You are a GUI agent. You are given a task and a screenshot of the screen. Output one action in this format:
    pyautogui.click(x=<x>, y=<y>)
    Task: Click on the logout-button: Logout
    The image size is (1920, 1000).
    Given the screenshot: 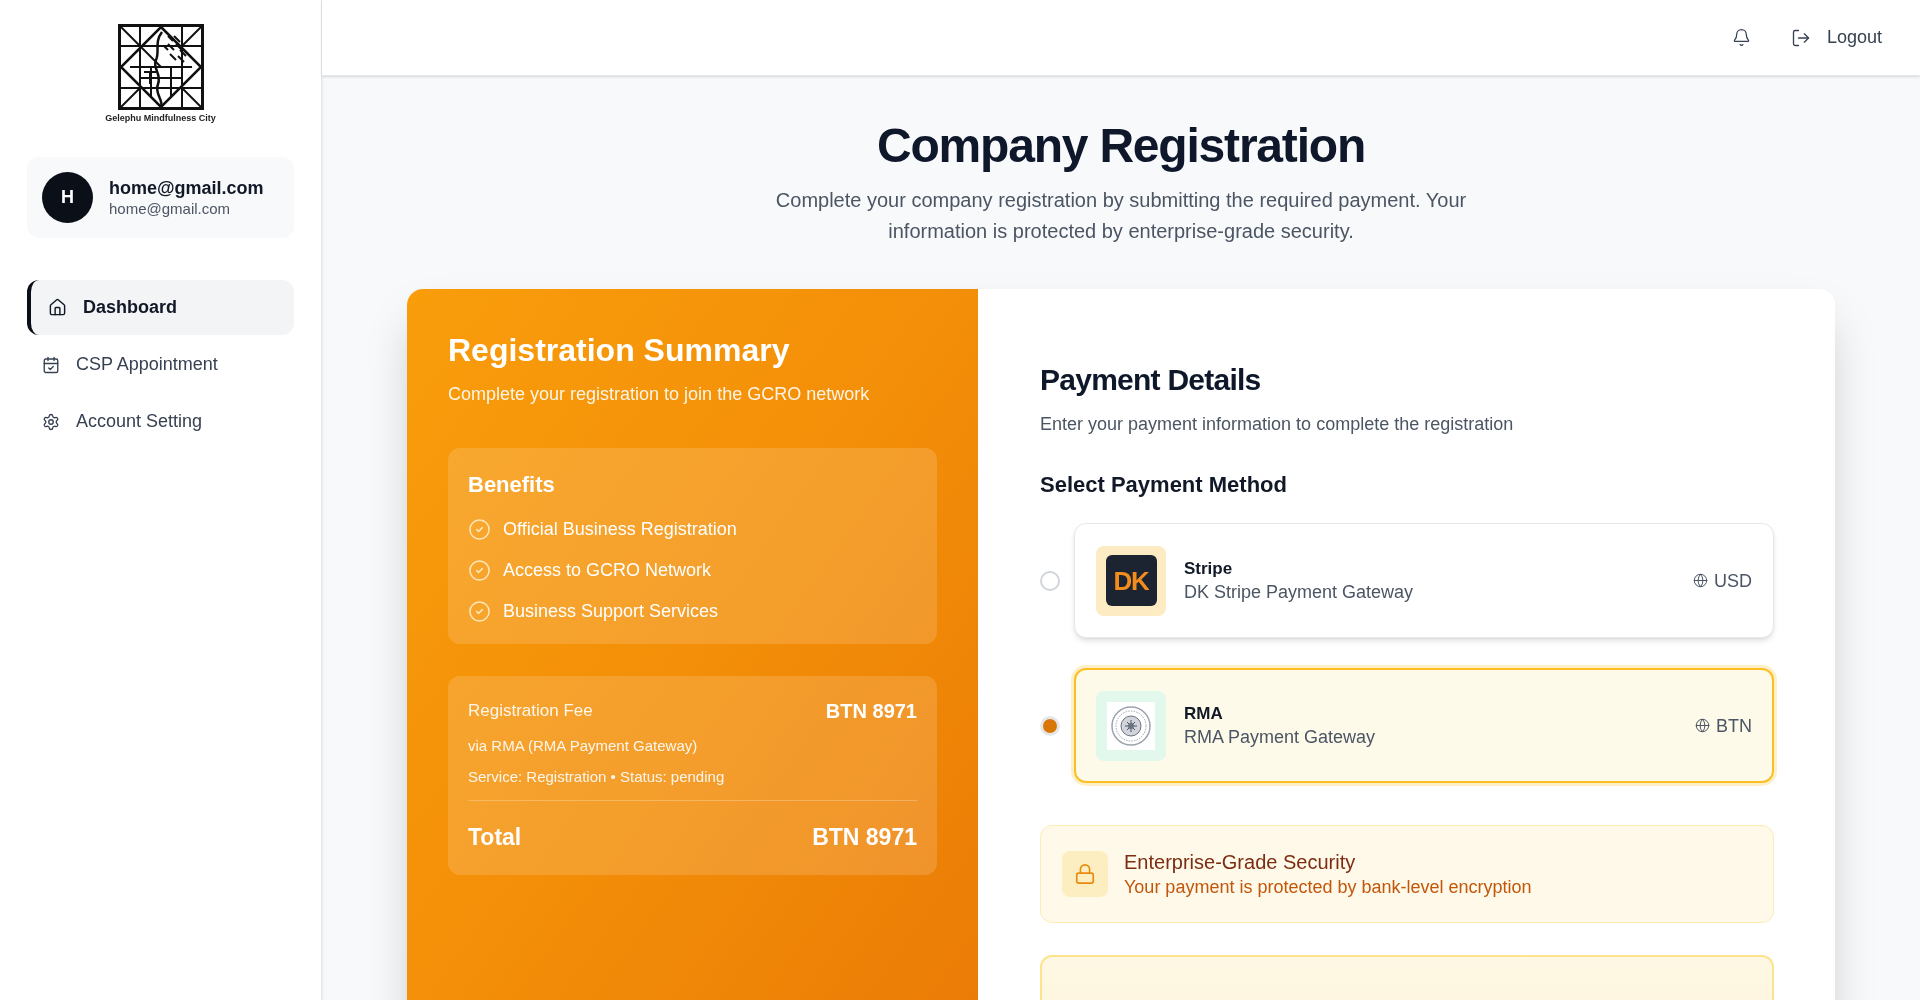 What is the action you would take?
    pyautogui.click(x=1836, y=37)
    